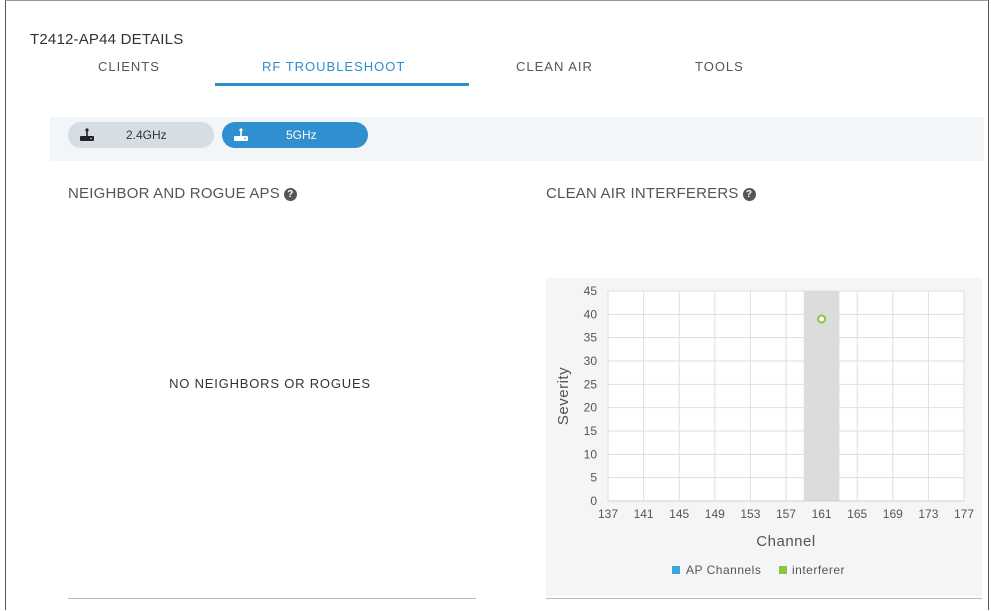 Image resolution: width=991 pixels, height=611 pixels. Describe the element at coordinates (723, 570) in the screenshot. I see `legend-ap-channels-label: AP Channels` at that location.